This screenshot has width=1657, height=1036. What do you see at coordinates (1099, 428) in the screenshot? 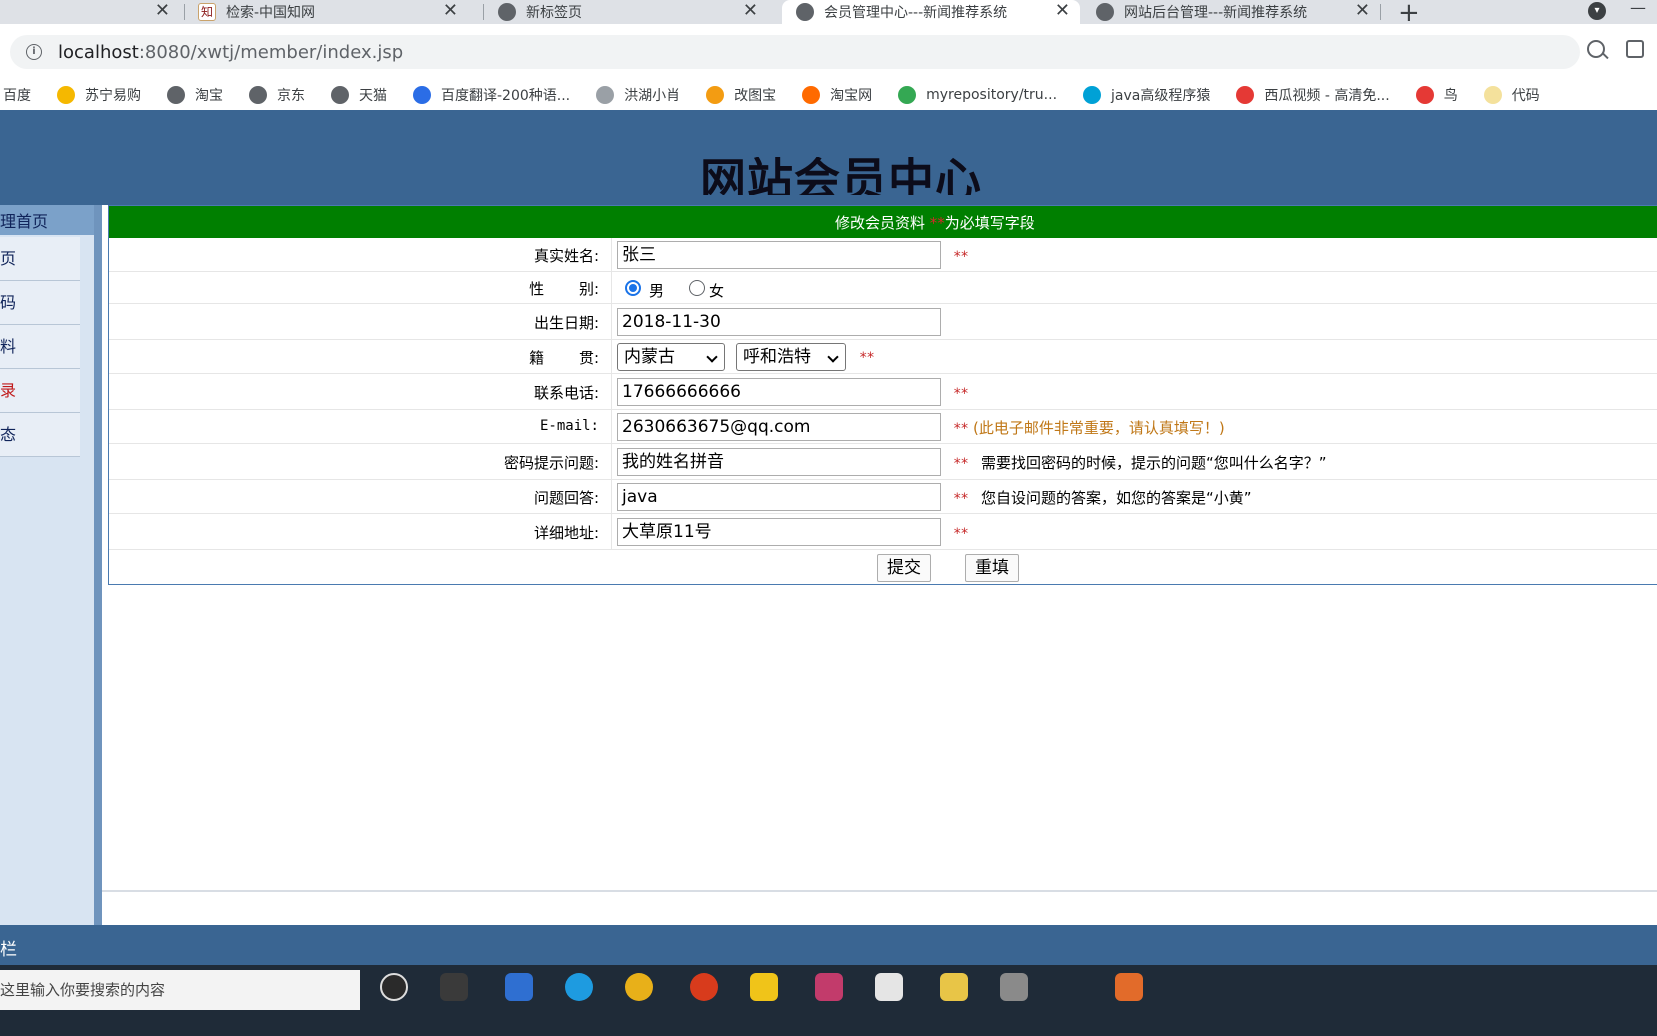
I see `email-hint: (此电子邮件非常重要，请认真填写！)` at bounding box center [1099, 428].